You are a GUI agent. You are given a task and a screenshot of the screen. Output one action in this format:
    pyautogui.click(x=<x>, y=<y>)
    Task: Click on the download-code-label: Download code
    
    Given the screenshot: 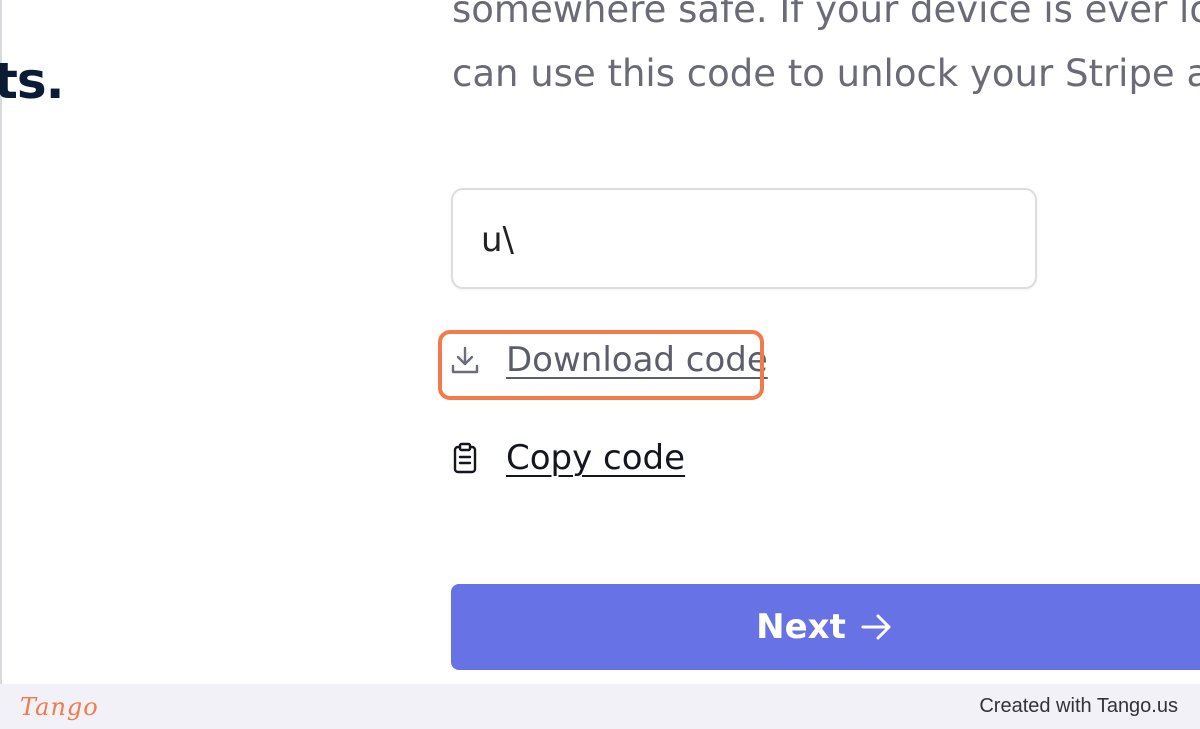 What is the action you would take?
    pyautogui.click(x=637, y=360)
    